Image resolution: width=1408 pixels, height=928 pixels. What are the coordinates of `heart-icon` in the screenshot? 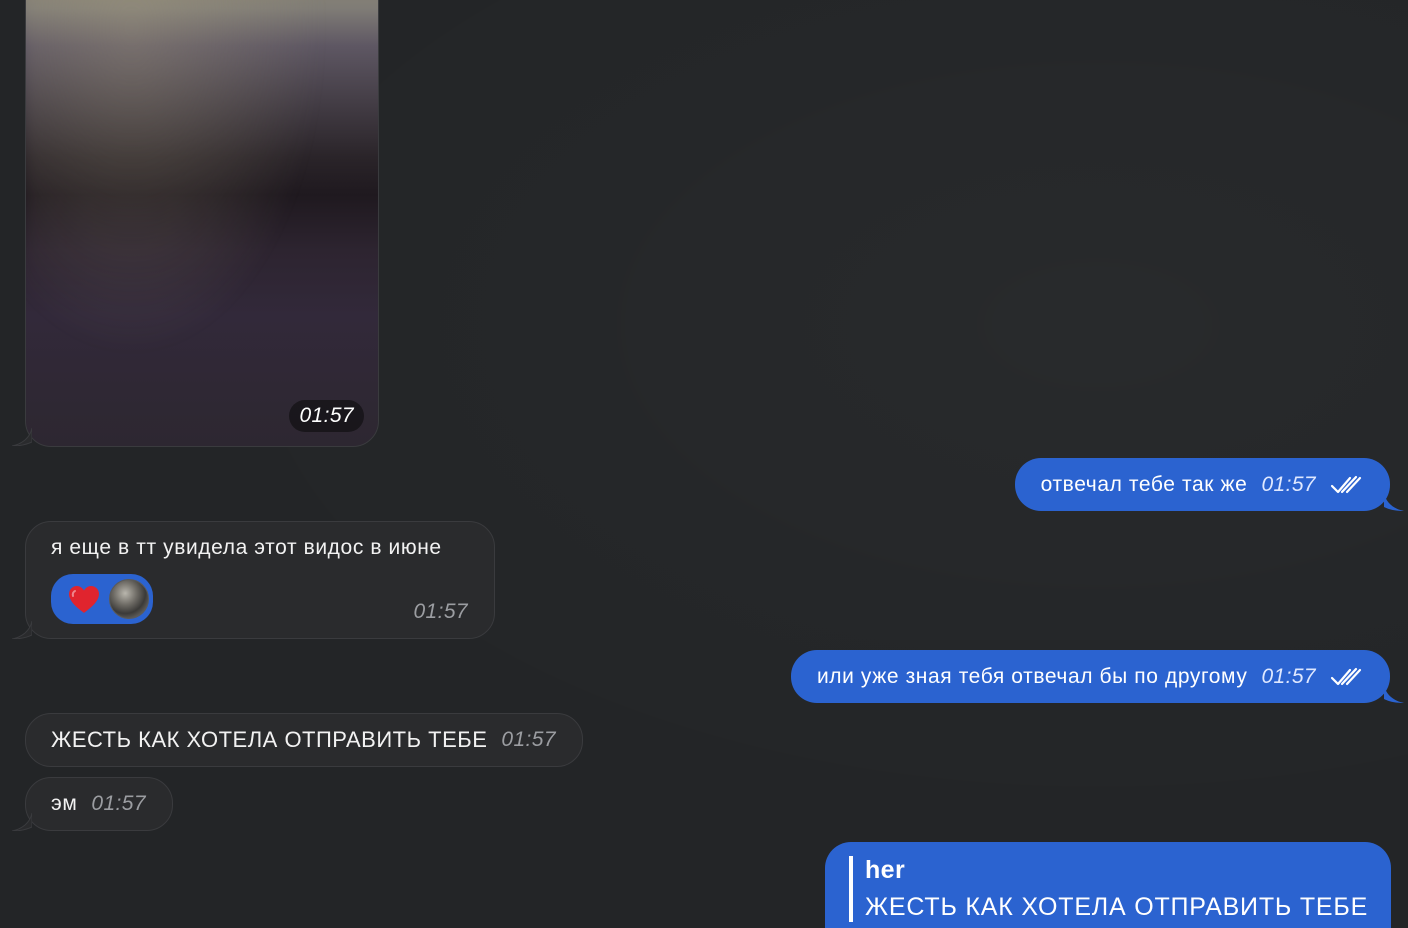 It's located at (84, 599).